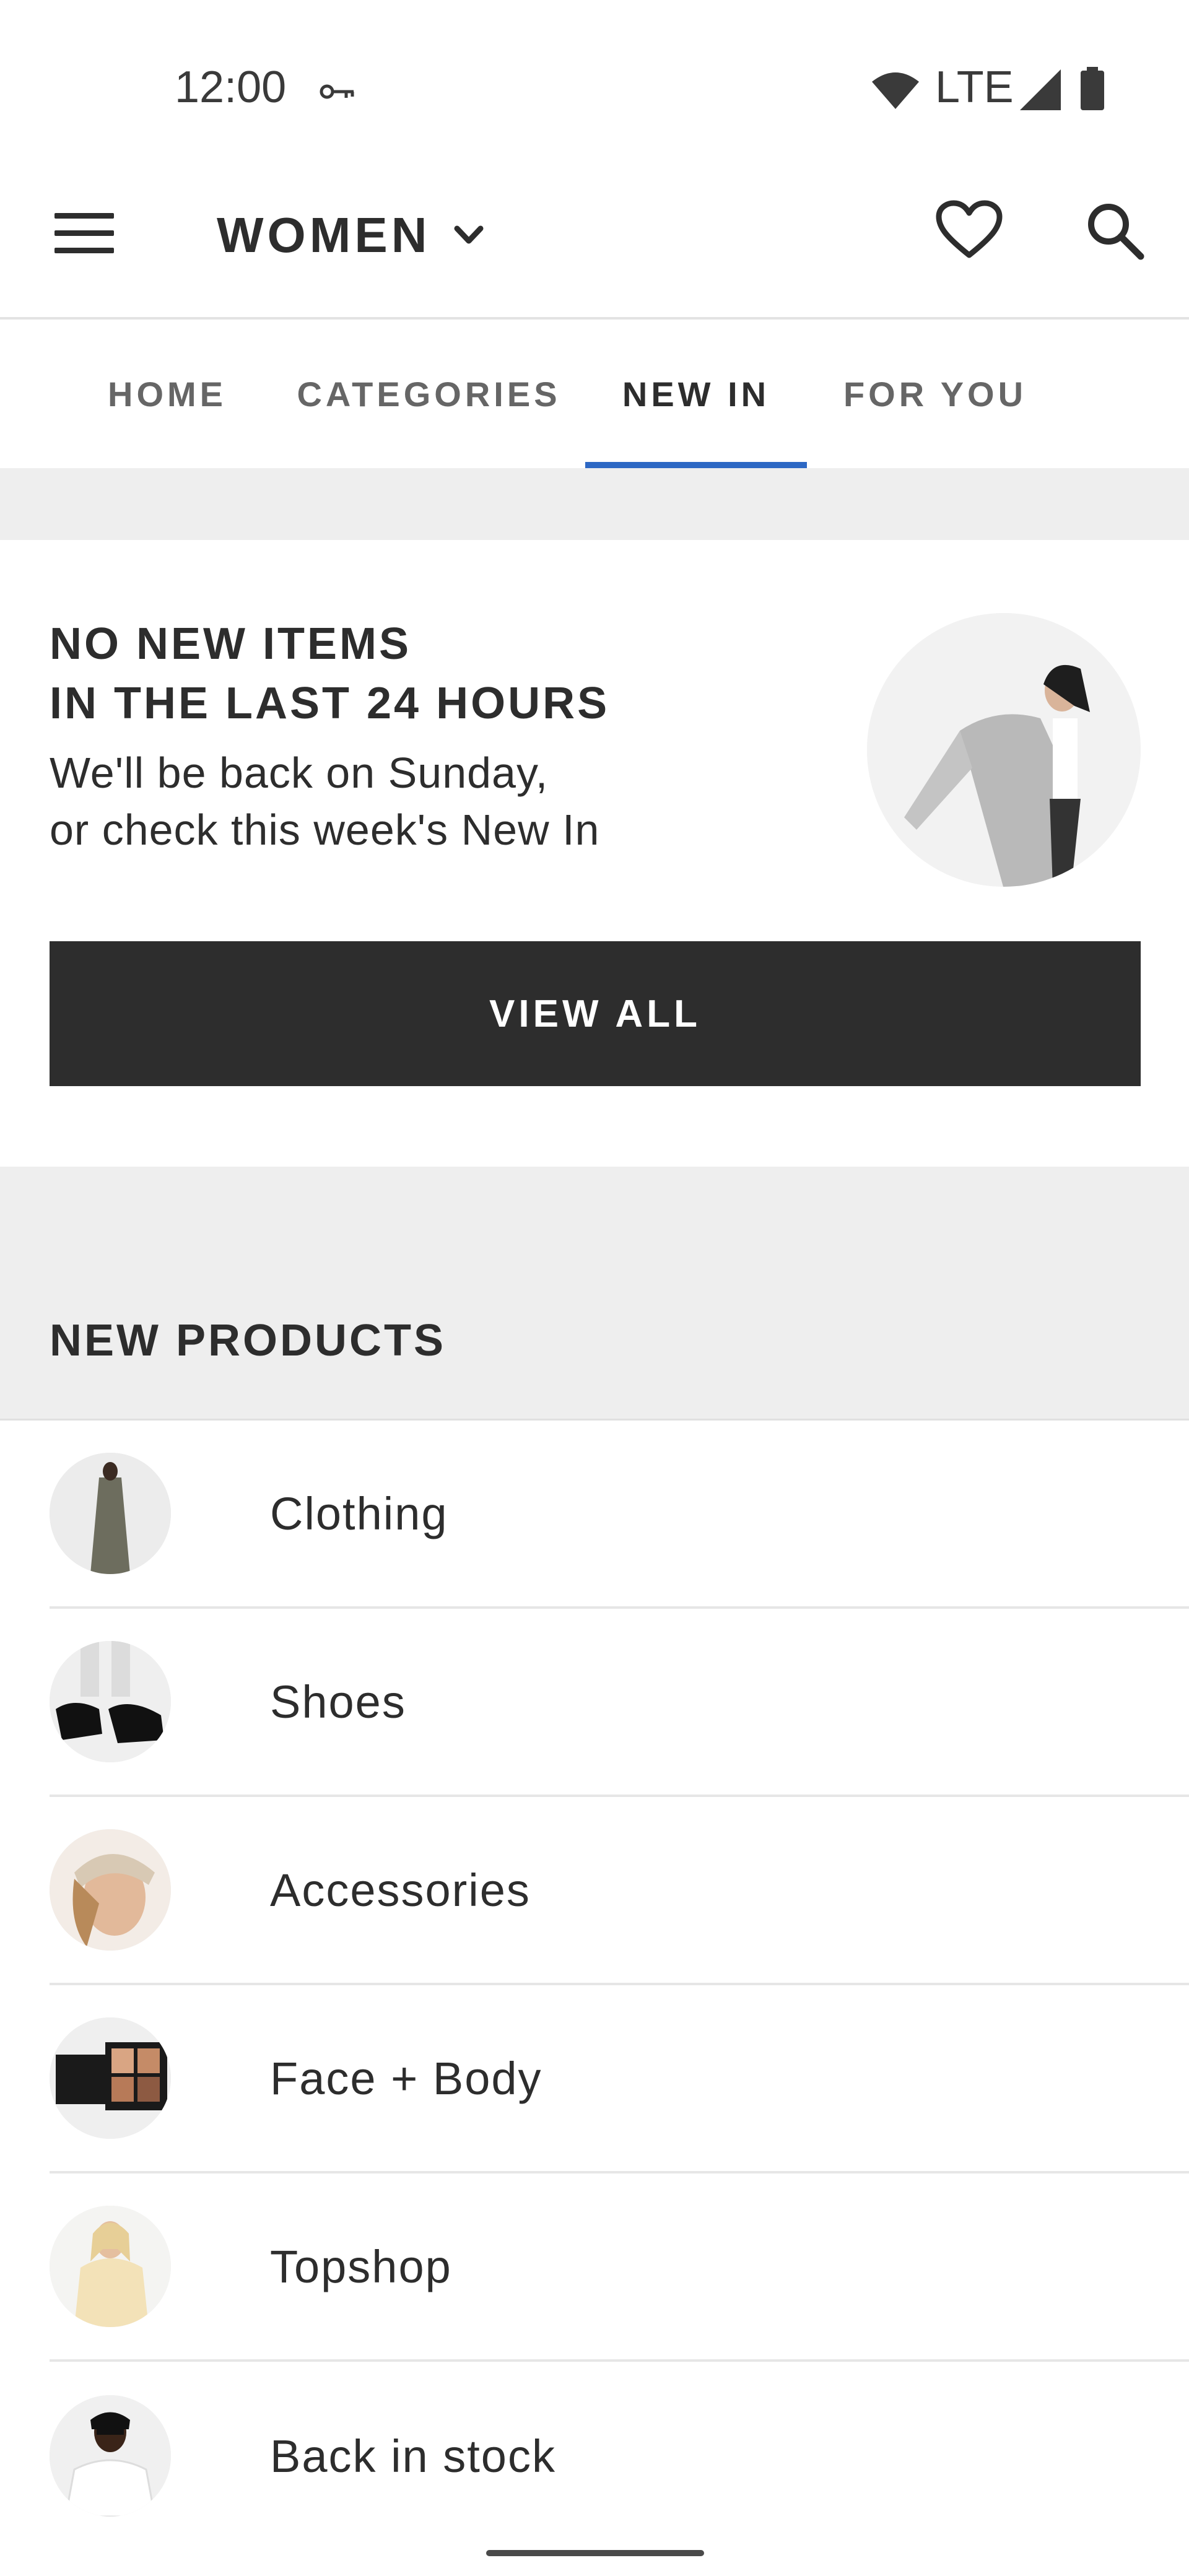 Image resolution: width=1189 pixels, height=2576 pixels. I want to click on battery-icon, so click(1092, 88).